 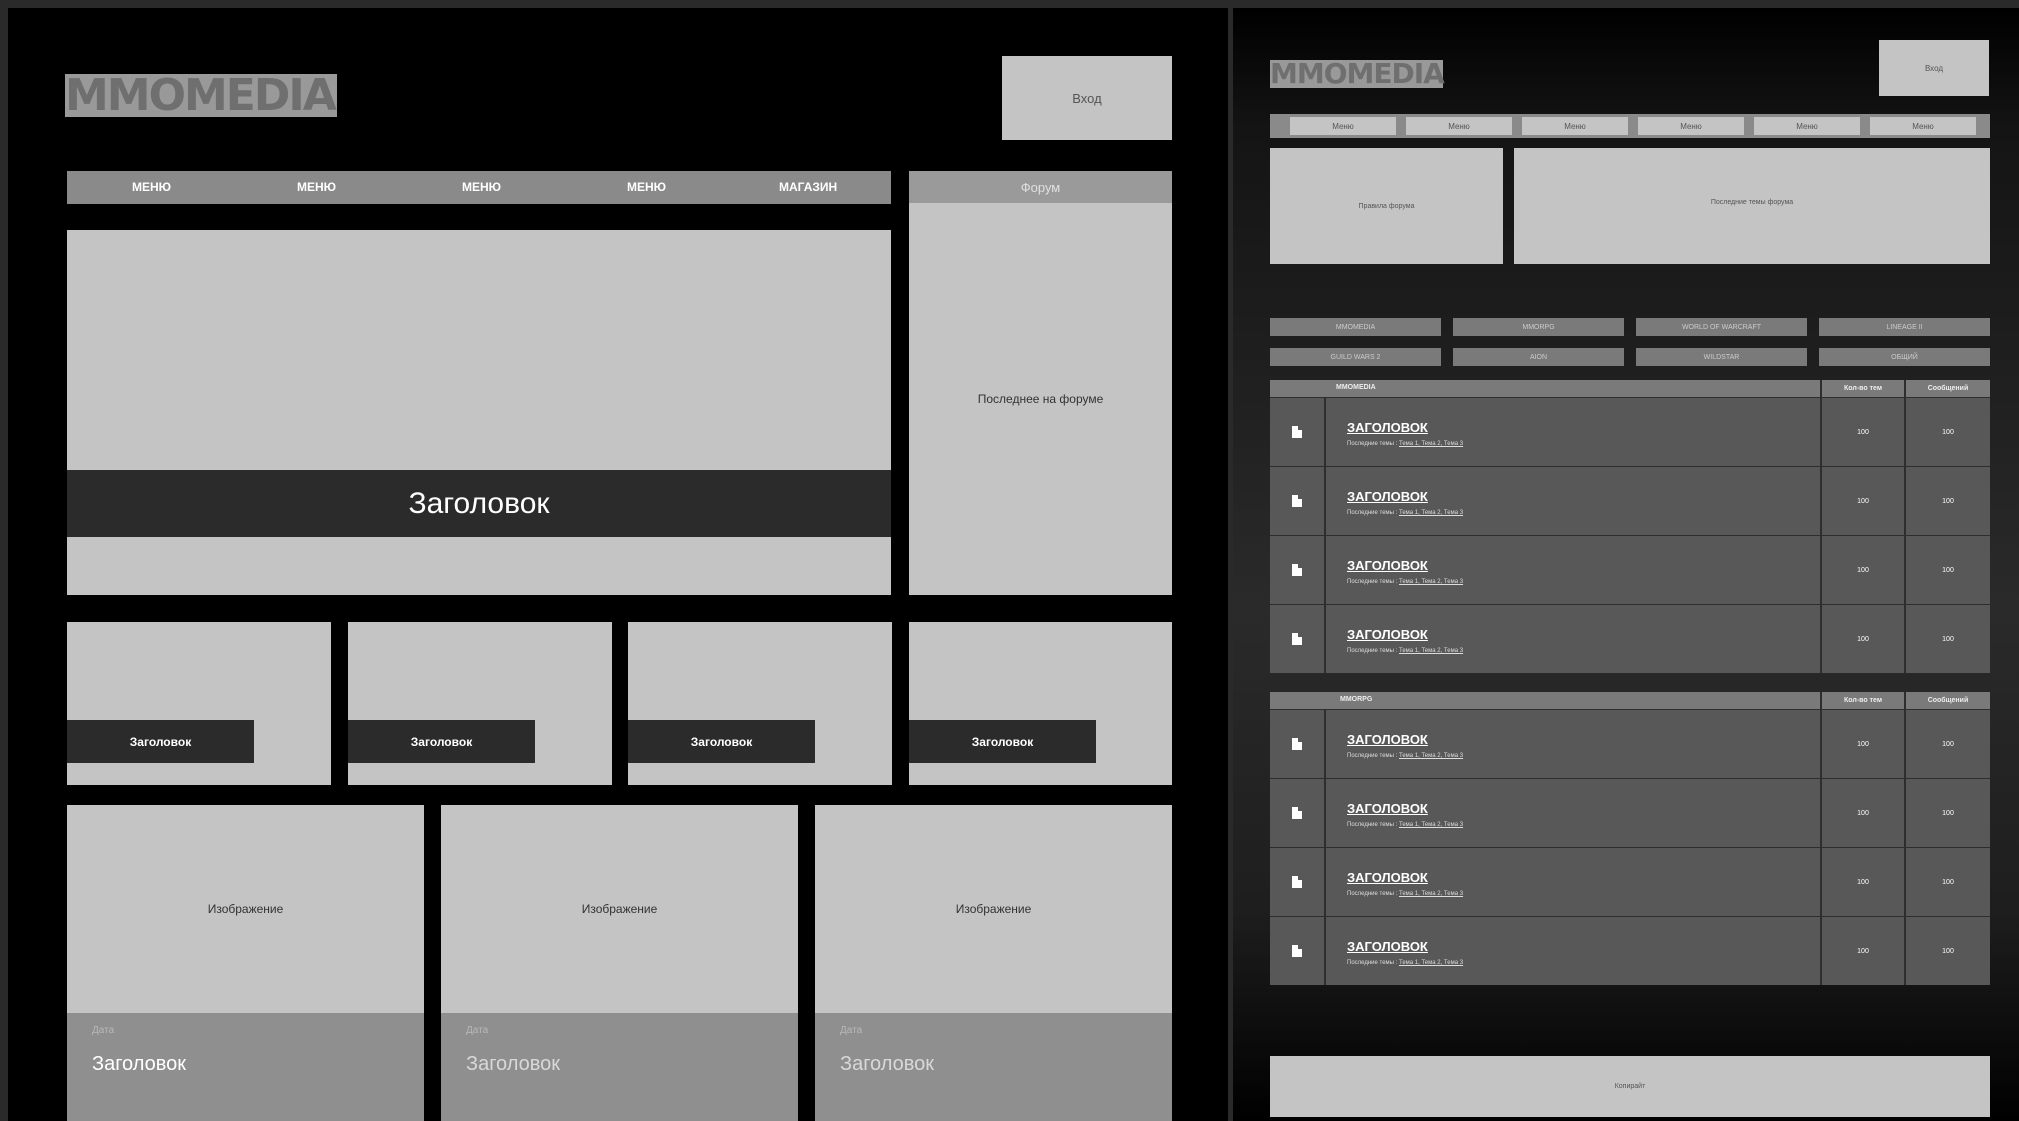 What do you see at coordinates (481, 187) in the screenshot?
I see `menu-item-3: МЕНЮ` at bounding box center [481, 187].